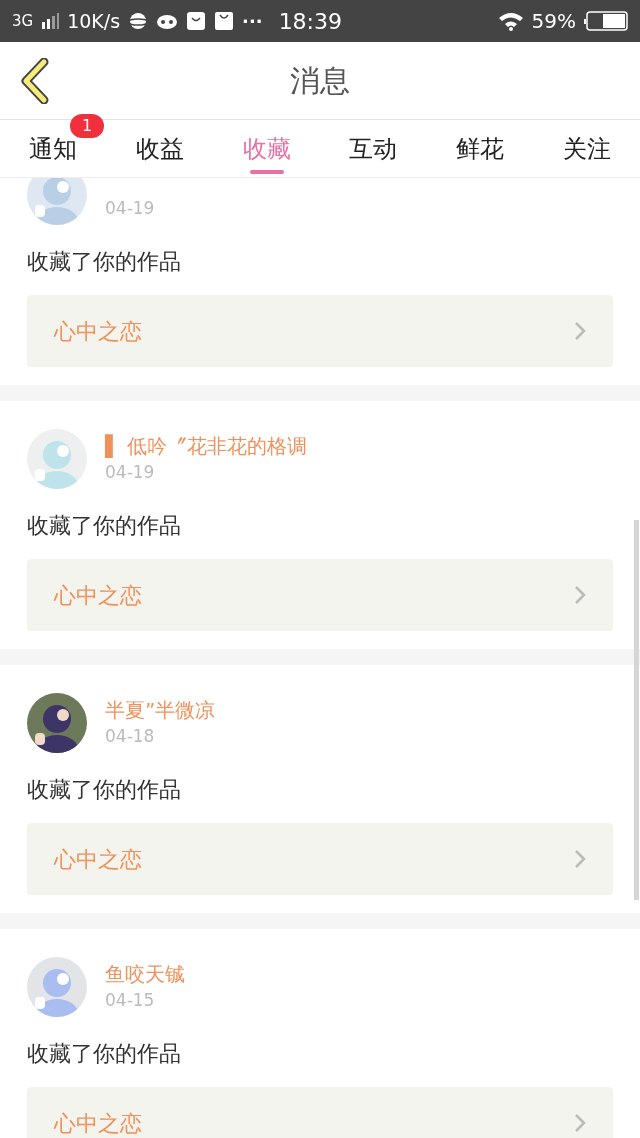 The width and height of the screenshot is (640, 1138). Describe the element at coordinates (167, 21) in the screenshot. I see `cat-icon` at that location.